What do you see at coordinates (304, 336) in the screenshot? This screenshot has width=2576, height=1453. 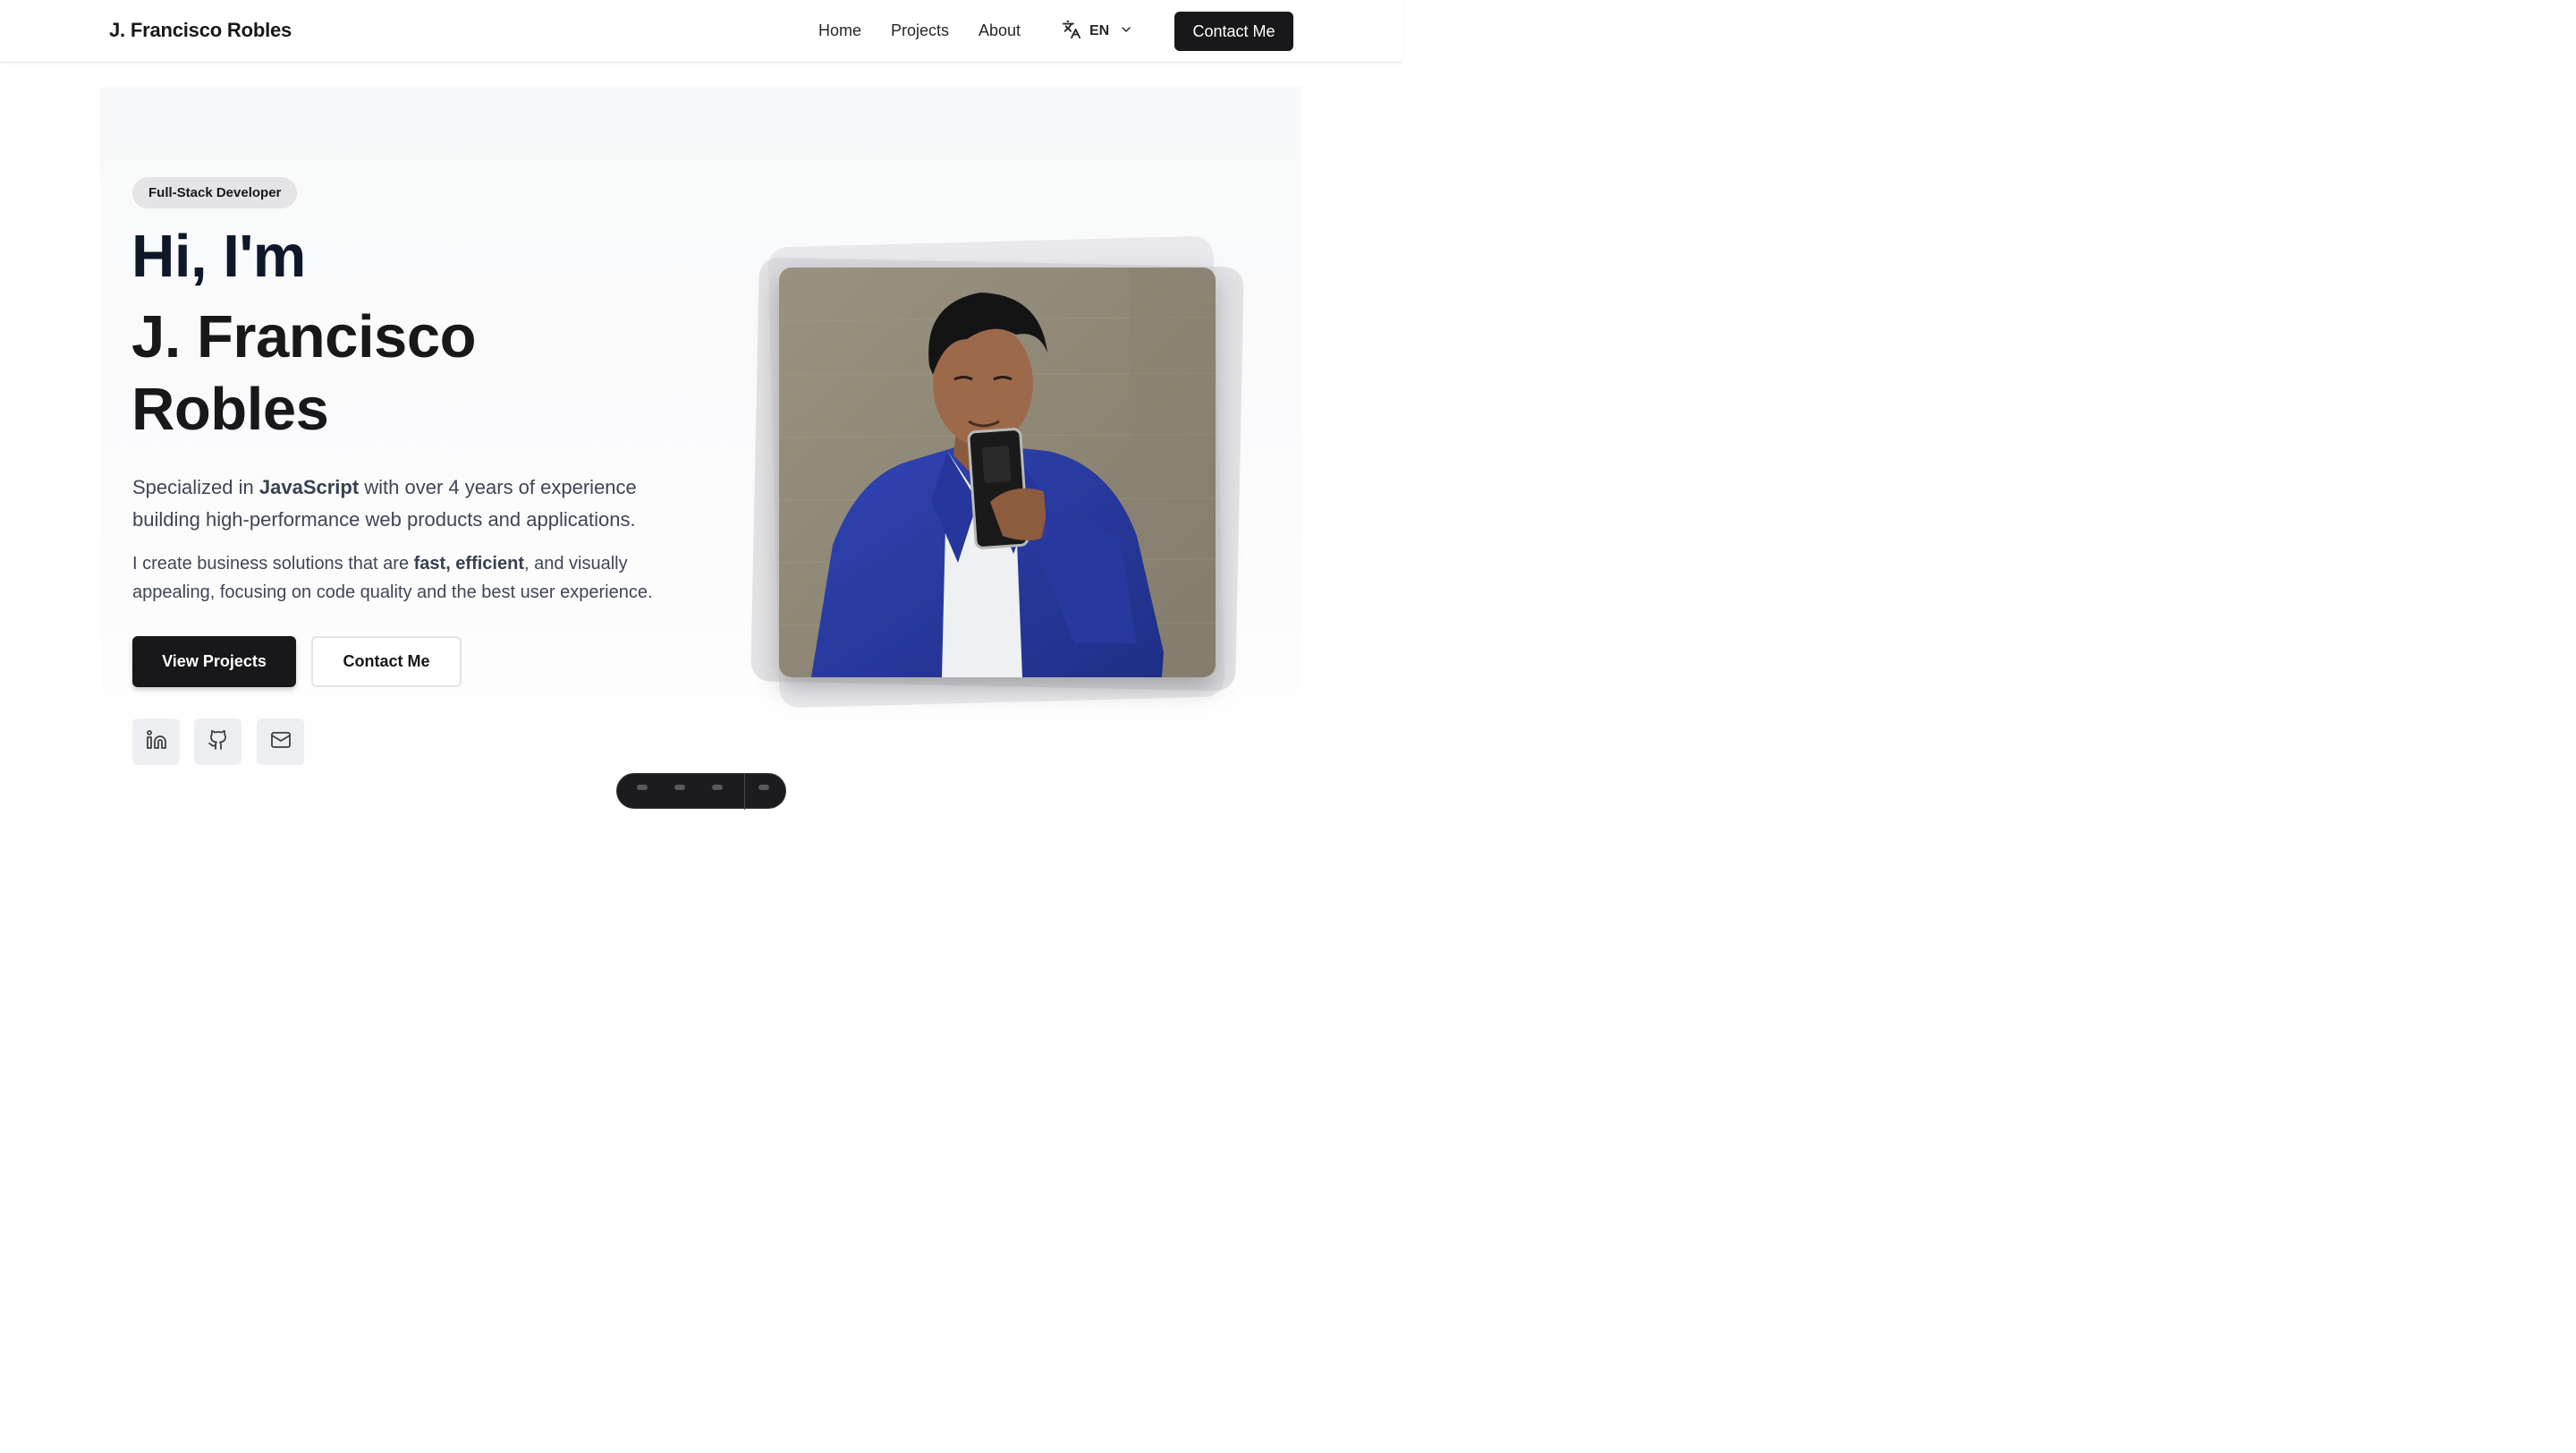 I see `hero-name-line1: J. Francisco` at bounding box center [304, 336].